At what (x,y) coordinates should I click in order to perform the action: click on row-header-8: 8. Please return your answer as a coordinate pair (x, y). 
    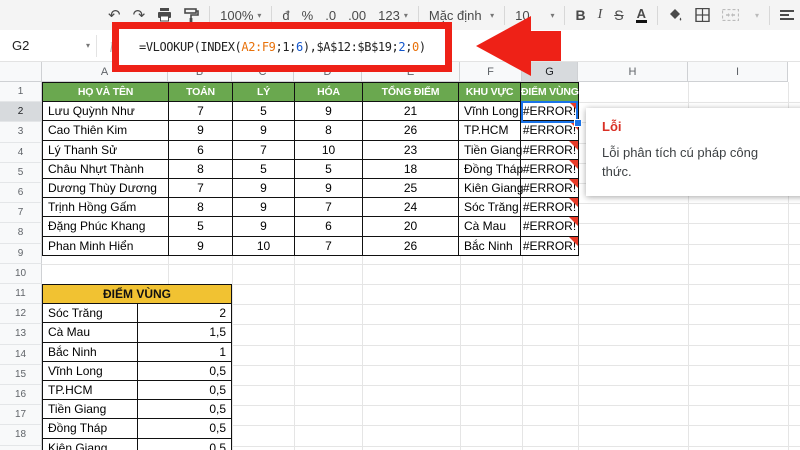
    Looking at the image, I should click on (21, 233).